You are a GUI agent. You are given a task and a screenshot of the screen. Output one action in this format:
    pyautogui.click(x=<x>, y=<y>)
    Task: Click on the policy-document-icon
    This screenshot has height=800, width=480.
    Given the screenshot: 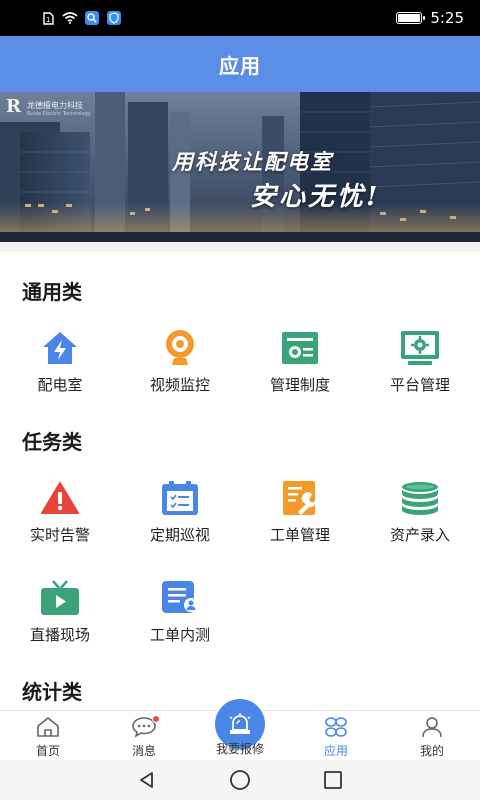 What is the action you would take?
    pyautogui.click(x=300, y=348)
    